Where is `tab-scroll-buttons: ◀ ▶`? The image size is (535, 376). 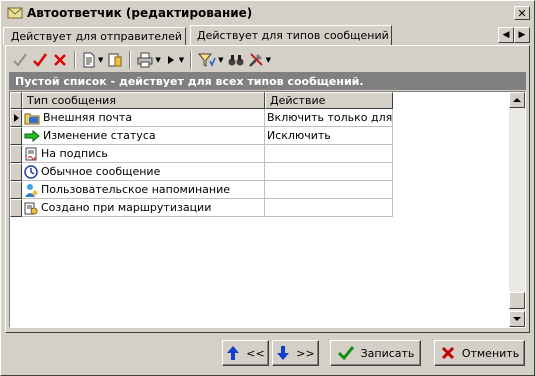
tab-scroll-buttons: ◀ ▶ is located at coordinates (514, 35).